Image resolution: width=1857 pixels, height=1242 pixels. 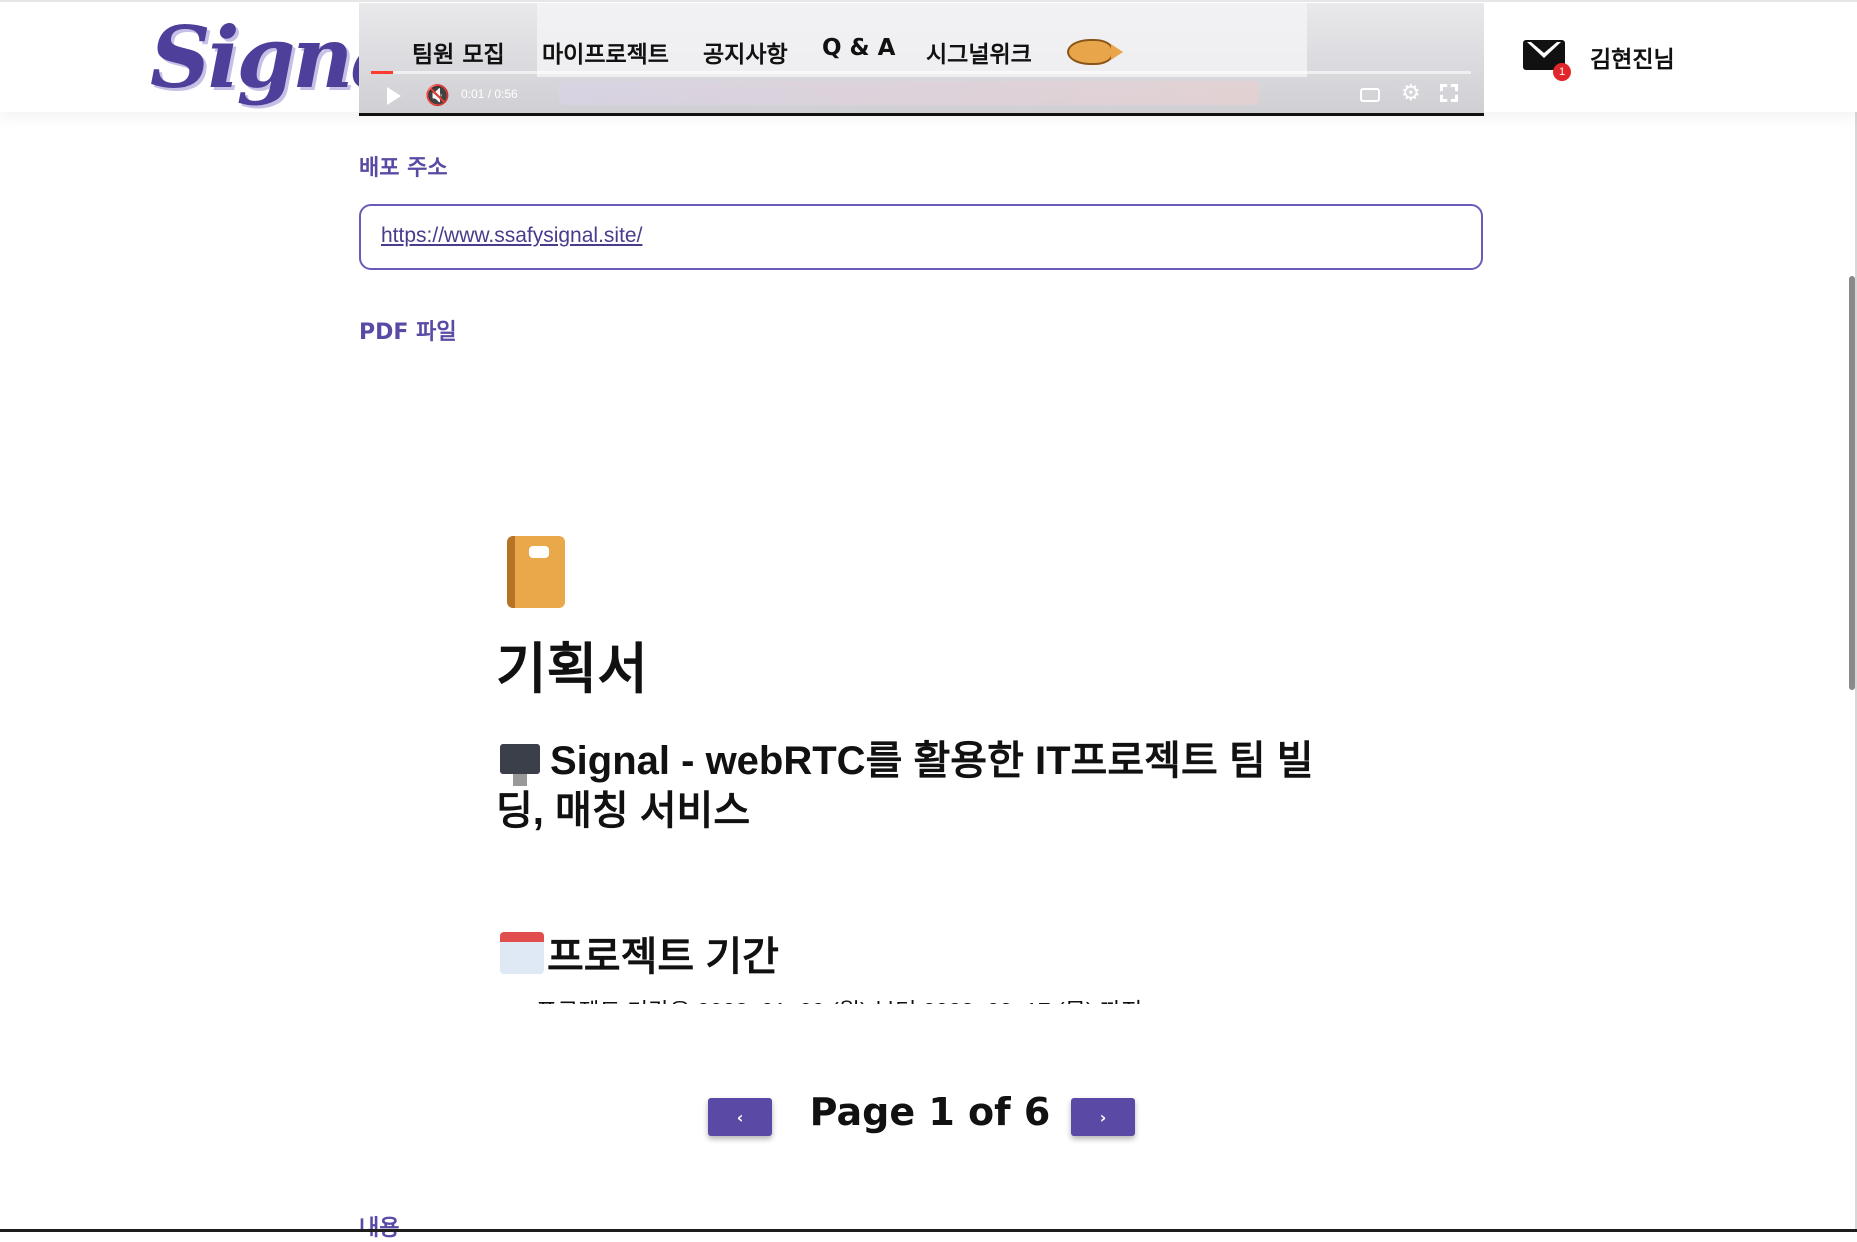 I want to click on window-top-border, so click(x=928, y=1).